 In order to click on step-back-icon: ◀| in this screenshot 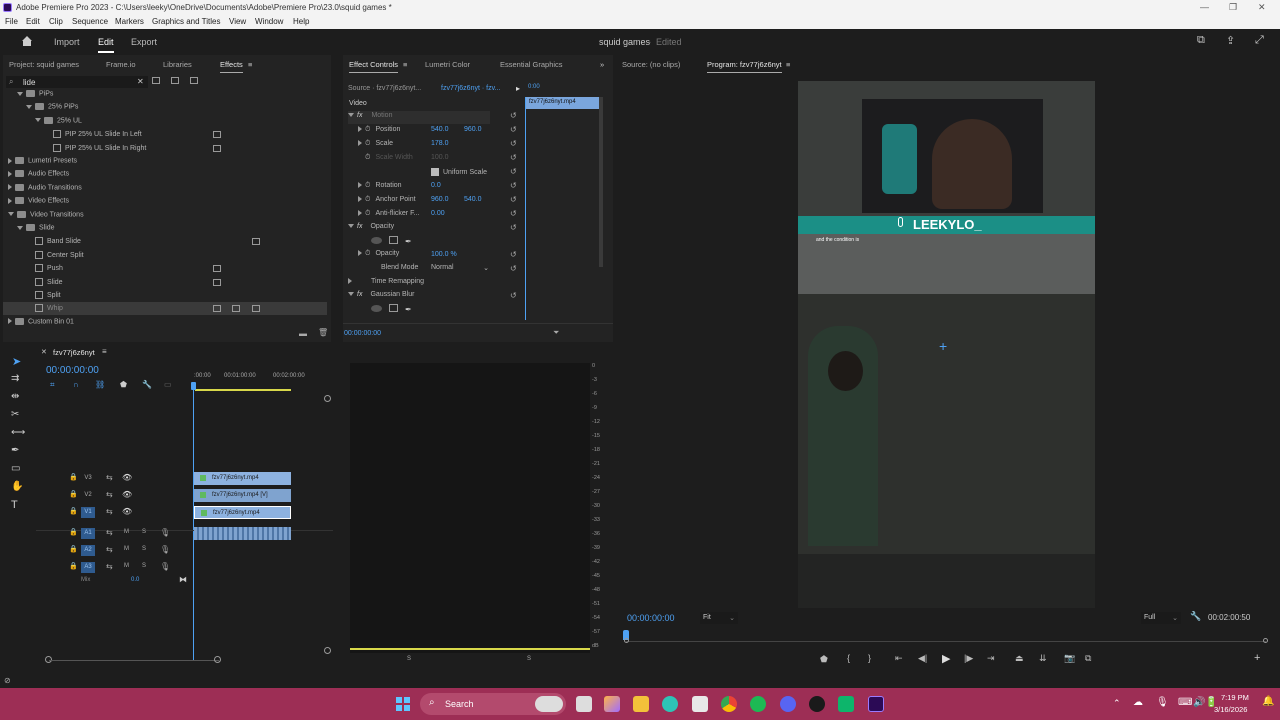, I will do `click(922, 658)`.